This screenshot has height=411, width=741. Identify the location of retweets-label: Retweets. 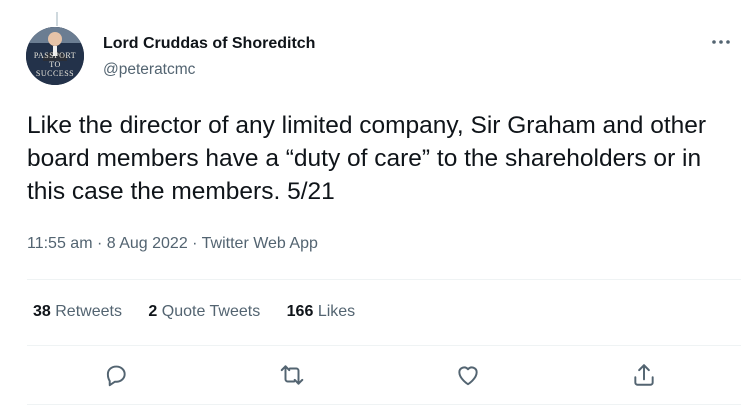
(88, 311).